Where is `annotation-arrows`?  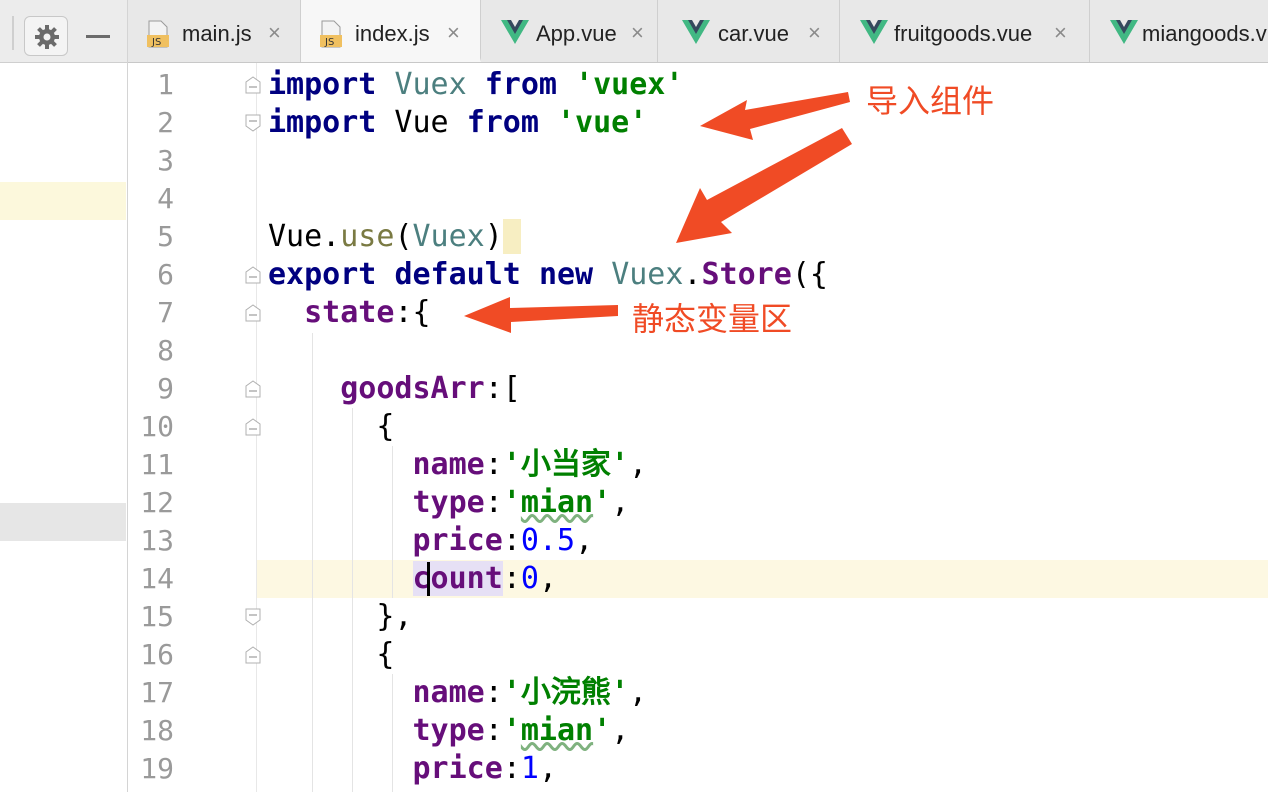 annotation-arrows is located at coordinates (658, 212).